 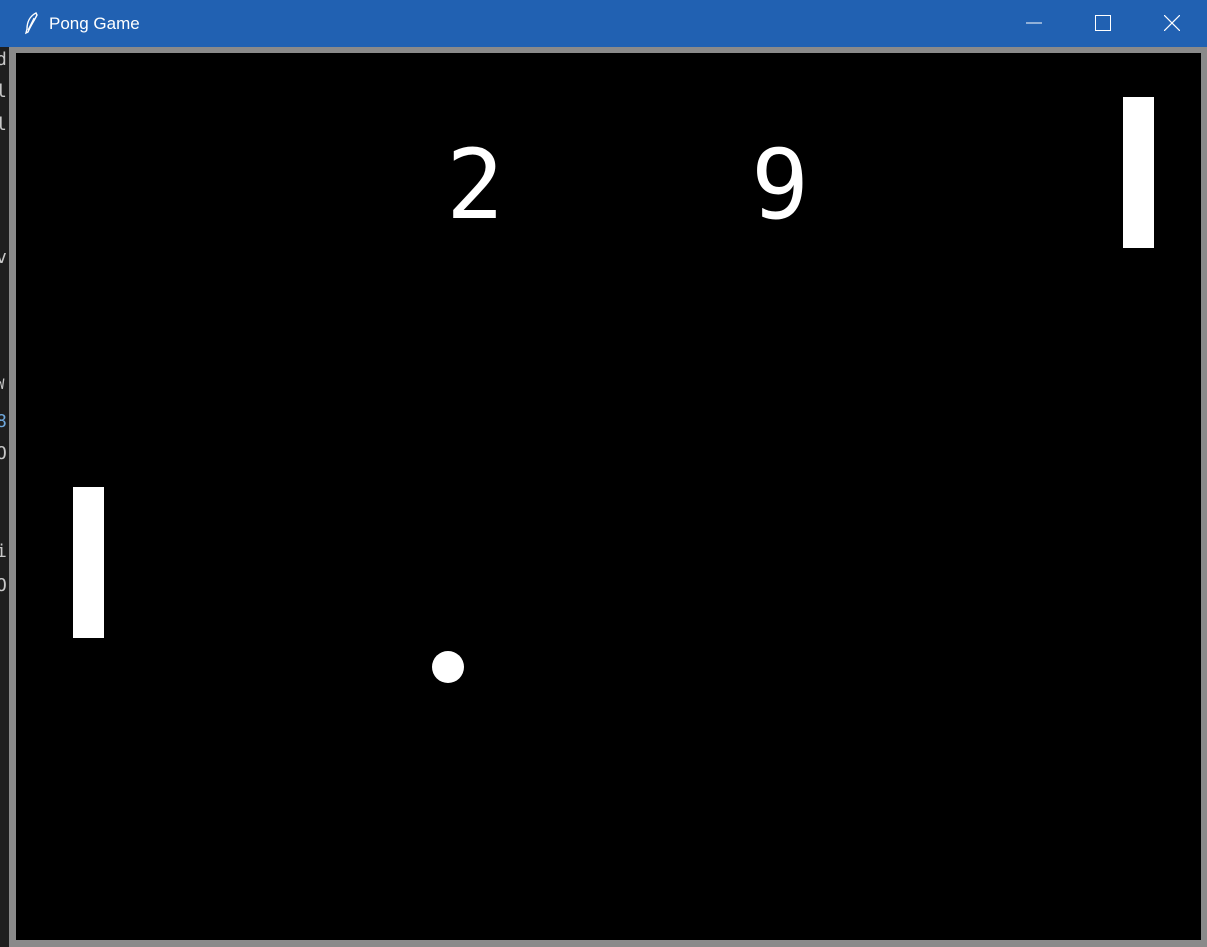 What do you see at coordinates (1138, 172) in the screenshot?
I see `right-paddle` at bounding box center [1138, 172].